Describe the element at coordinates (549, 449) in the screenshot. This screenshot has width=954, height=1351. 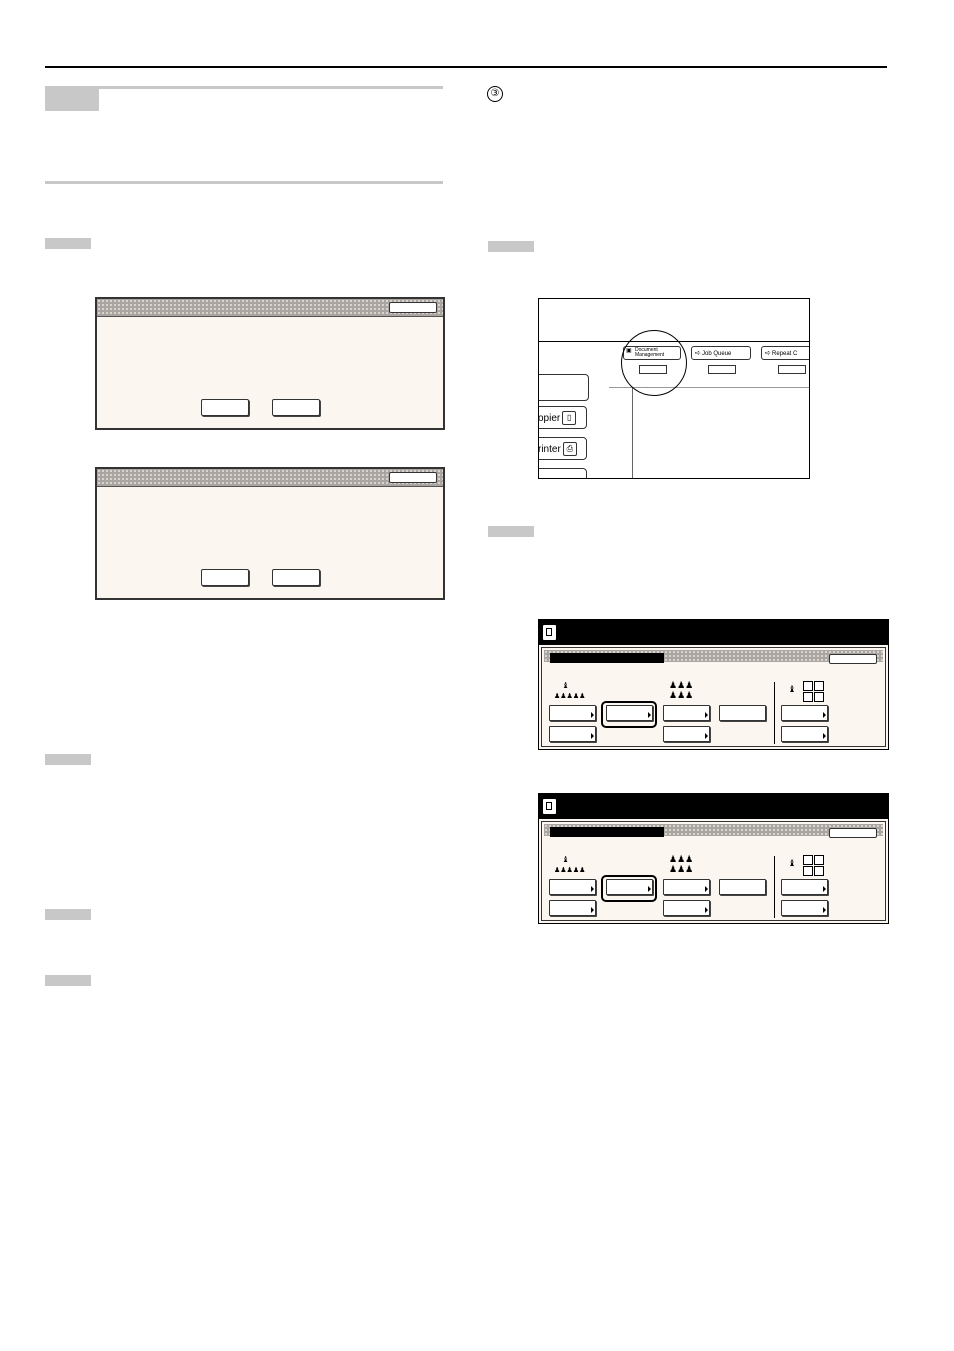
I see `printer-mode-label: rinter` at that location.